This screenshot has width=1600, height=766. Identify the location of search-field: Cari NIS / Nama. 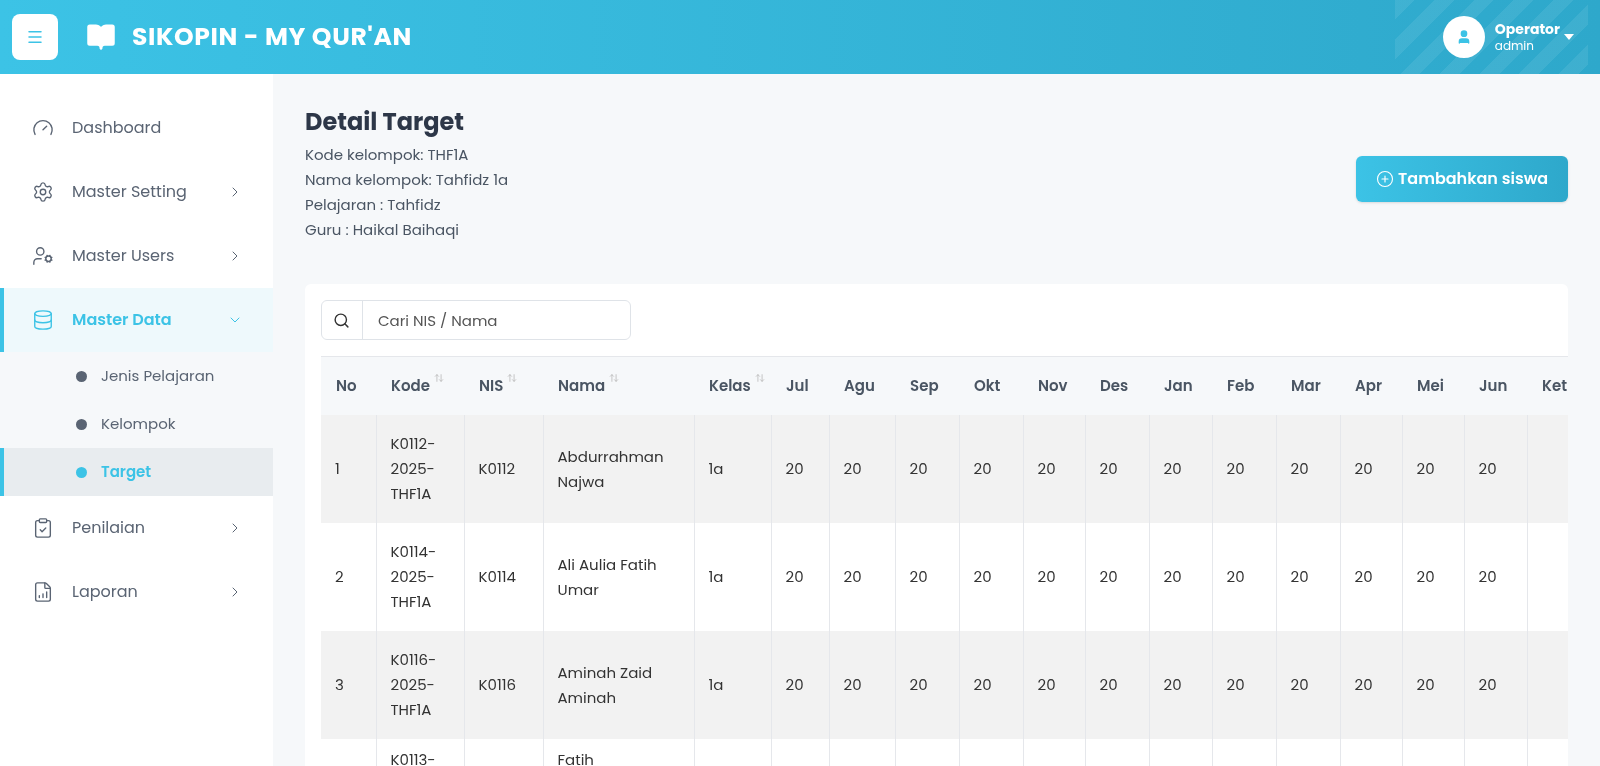
(476, 320).